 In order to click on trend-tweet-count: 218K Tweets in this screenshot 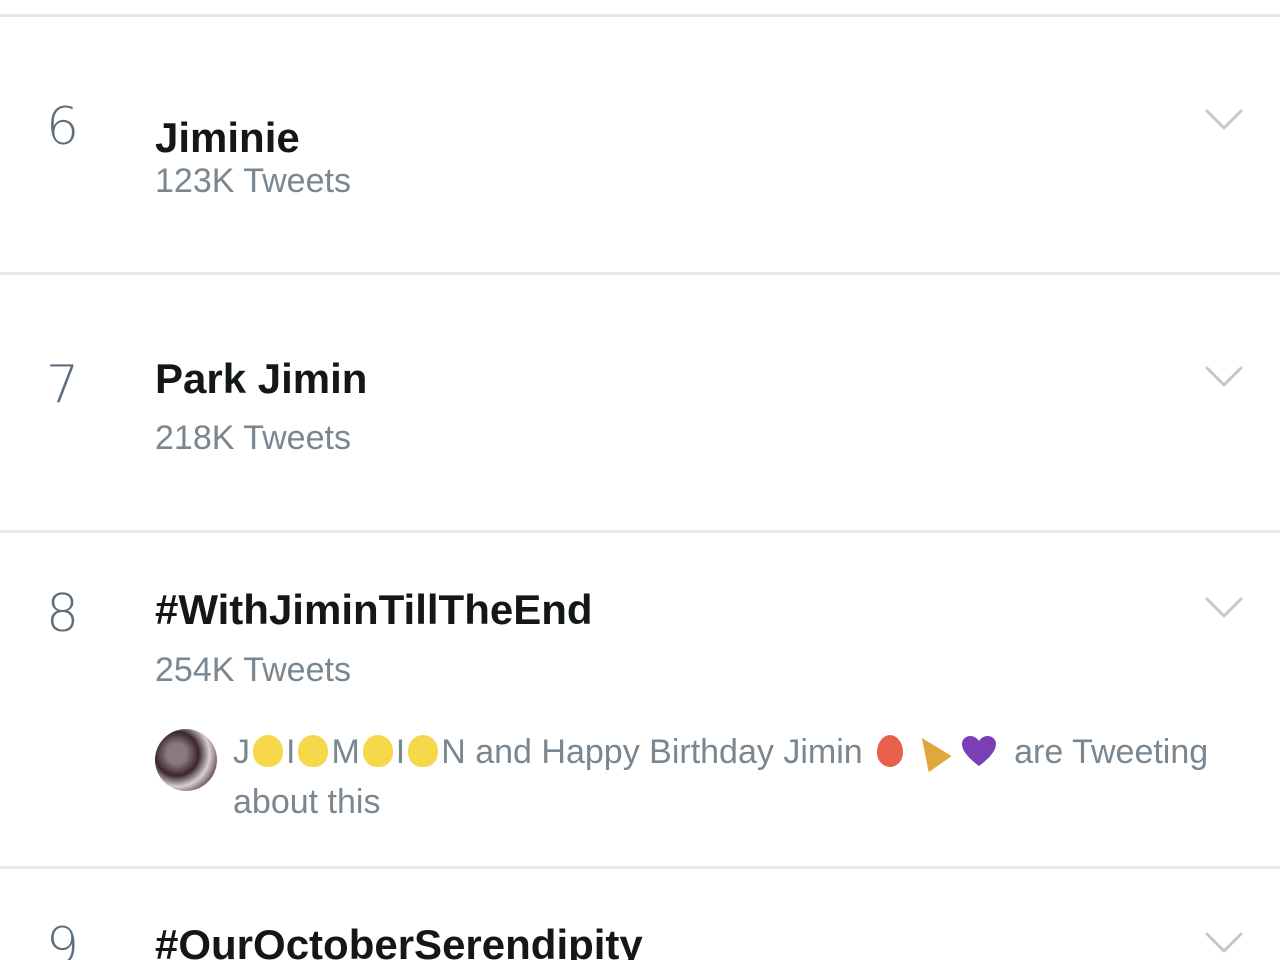, I will do `click(253, 438)`.